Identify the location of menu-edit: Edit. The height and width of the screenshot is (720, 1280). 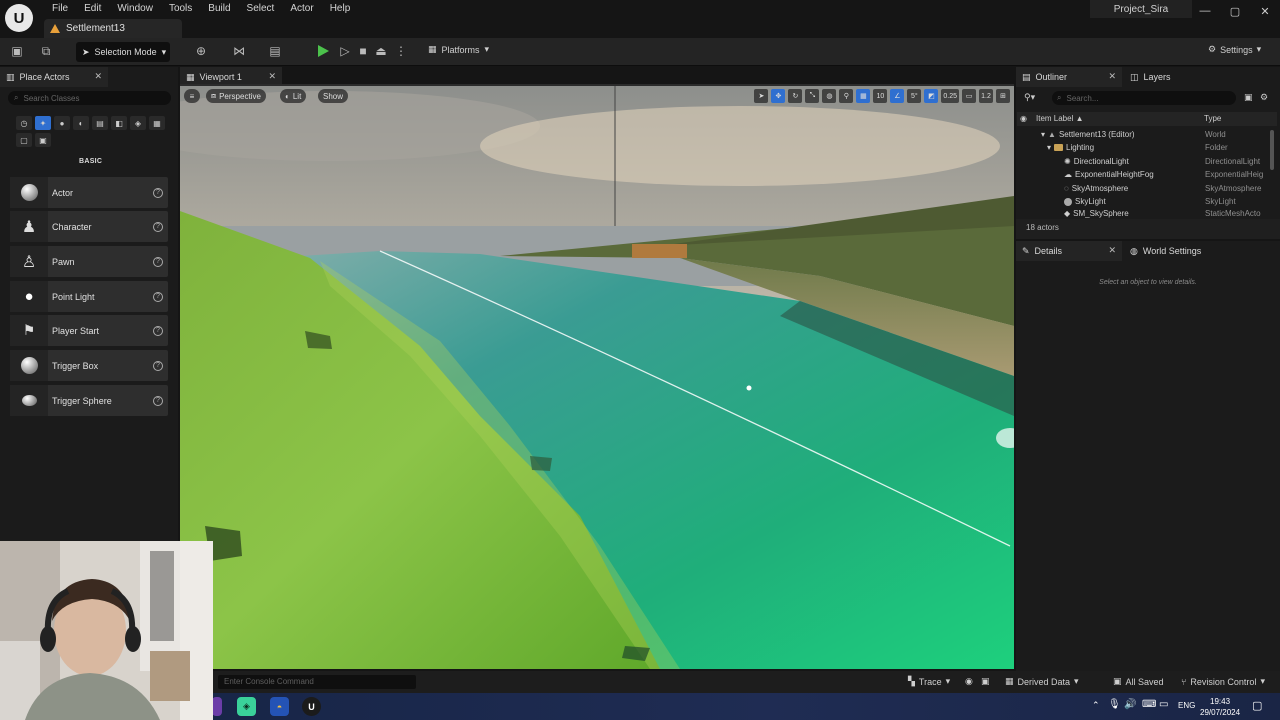
(92, 9).